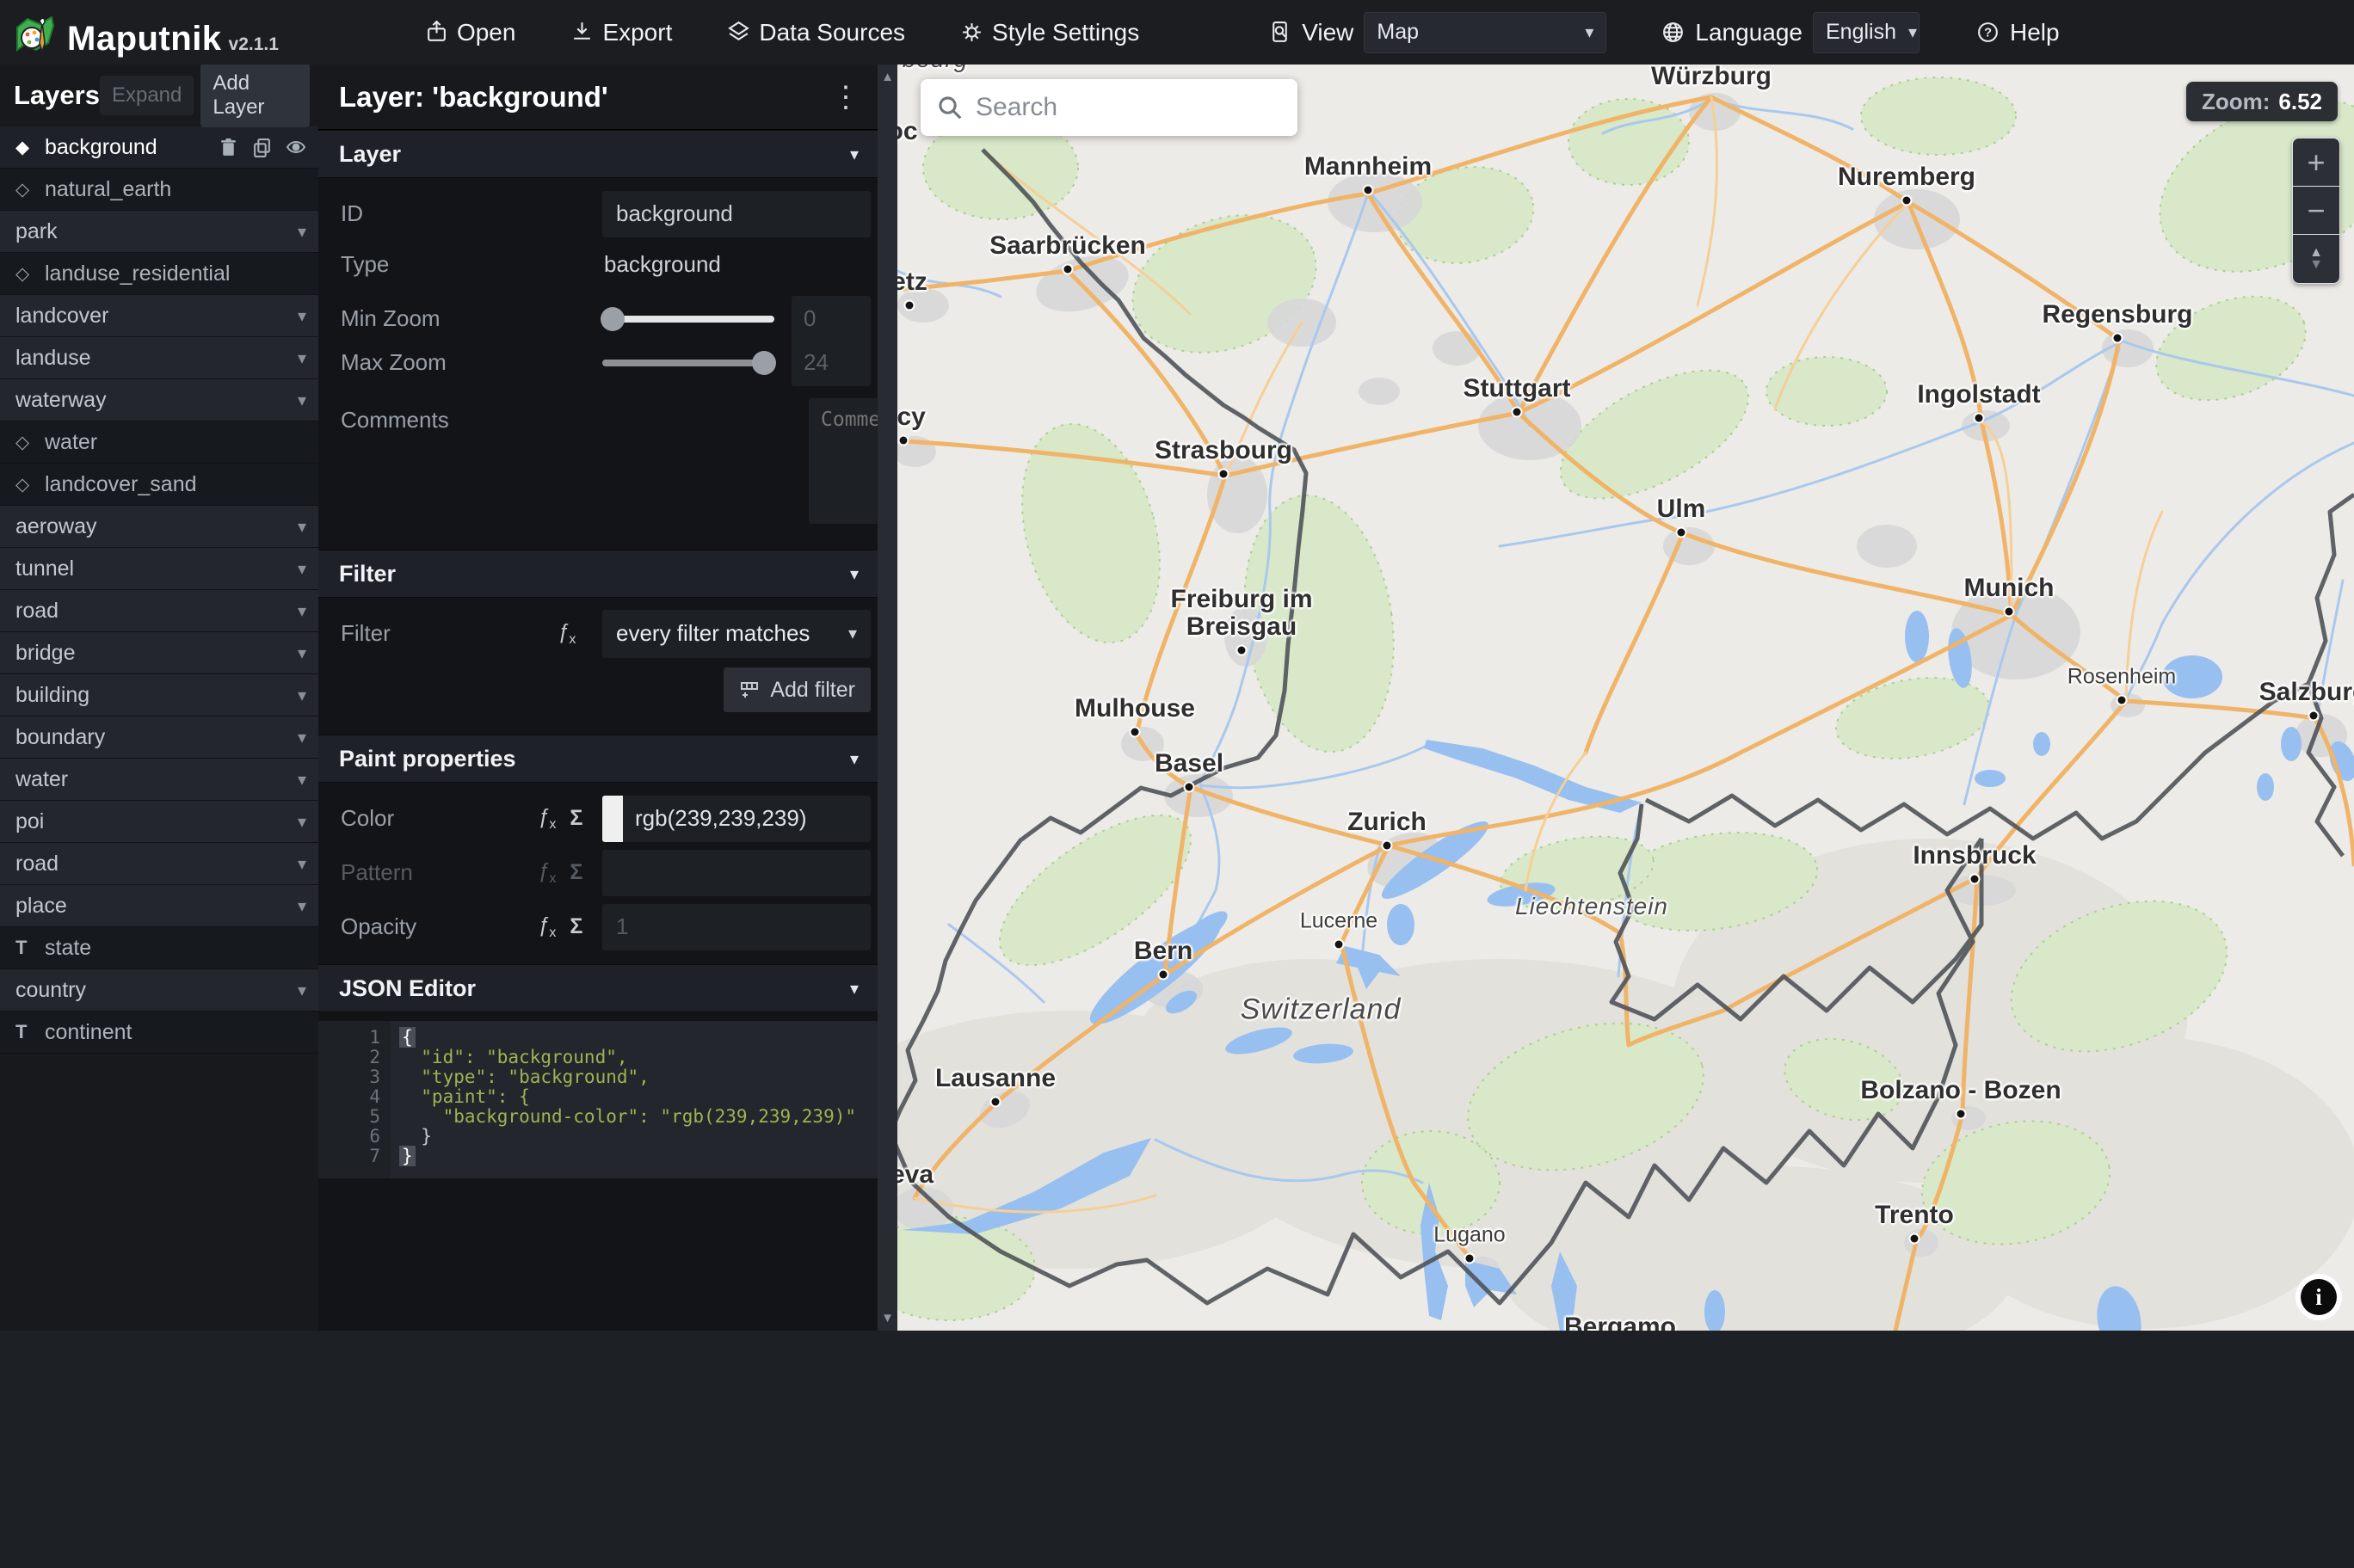  I want to click on layer-row-tunnel: tunnel ▾, so click(159, 569).